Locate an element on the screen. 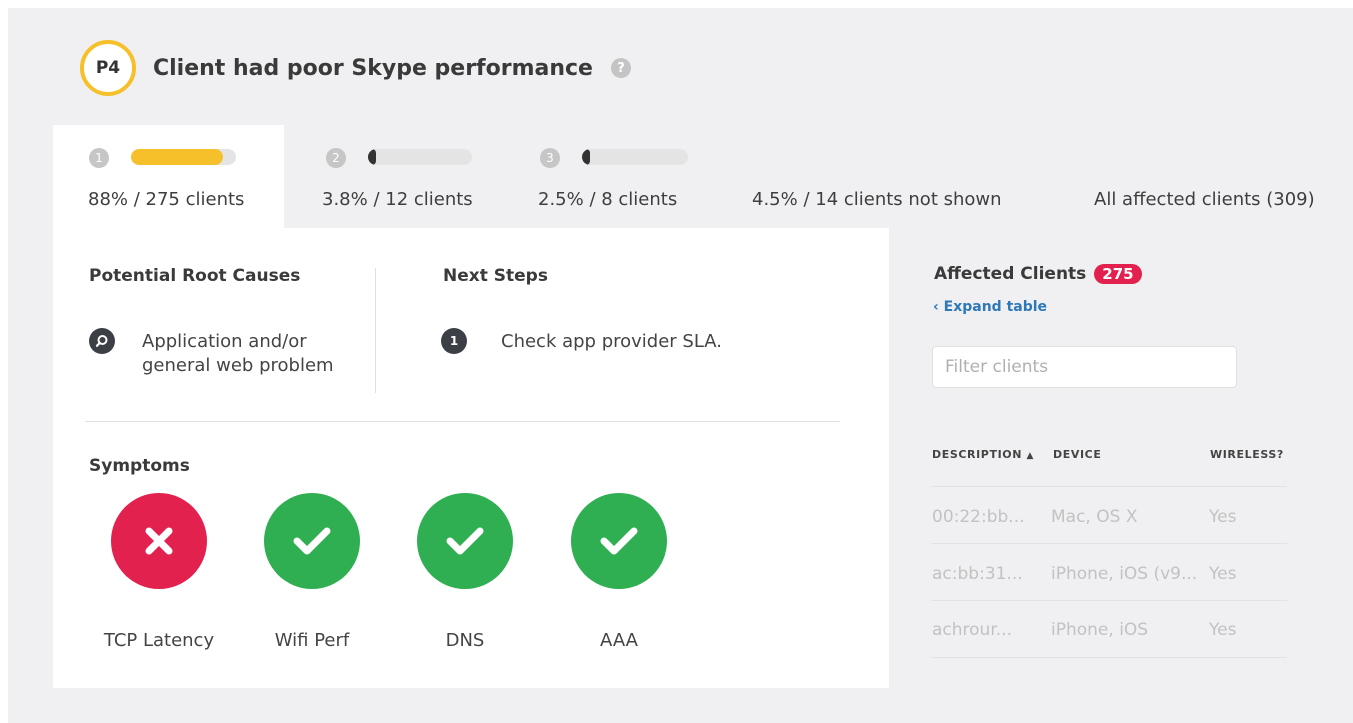  sort-up-icon: ▲ is located at coordinates (1030, 456).